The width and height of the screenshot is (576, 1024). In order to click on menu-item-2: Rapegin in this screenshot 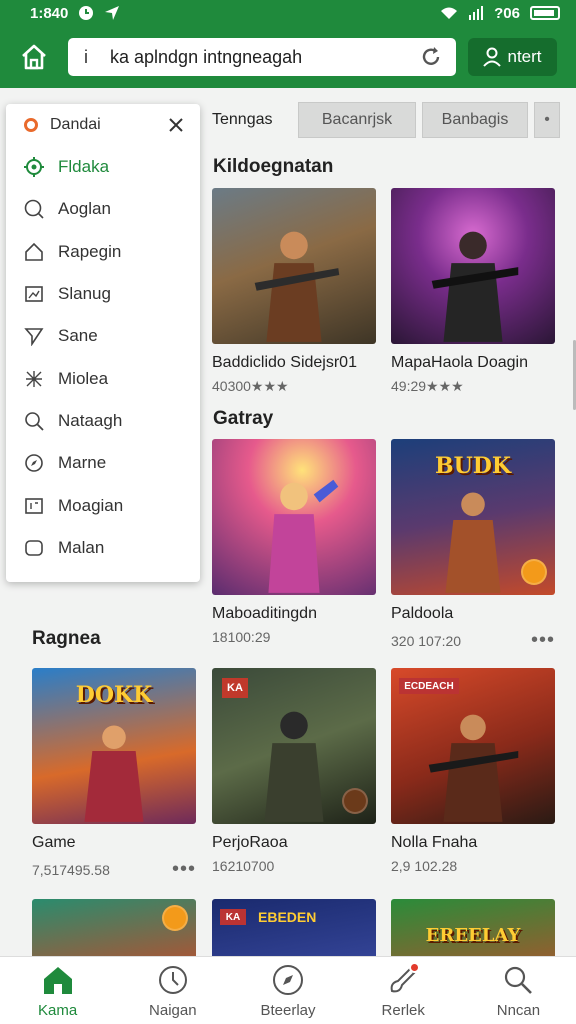, I will do `click(103, 252)`.